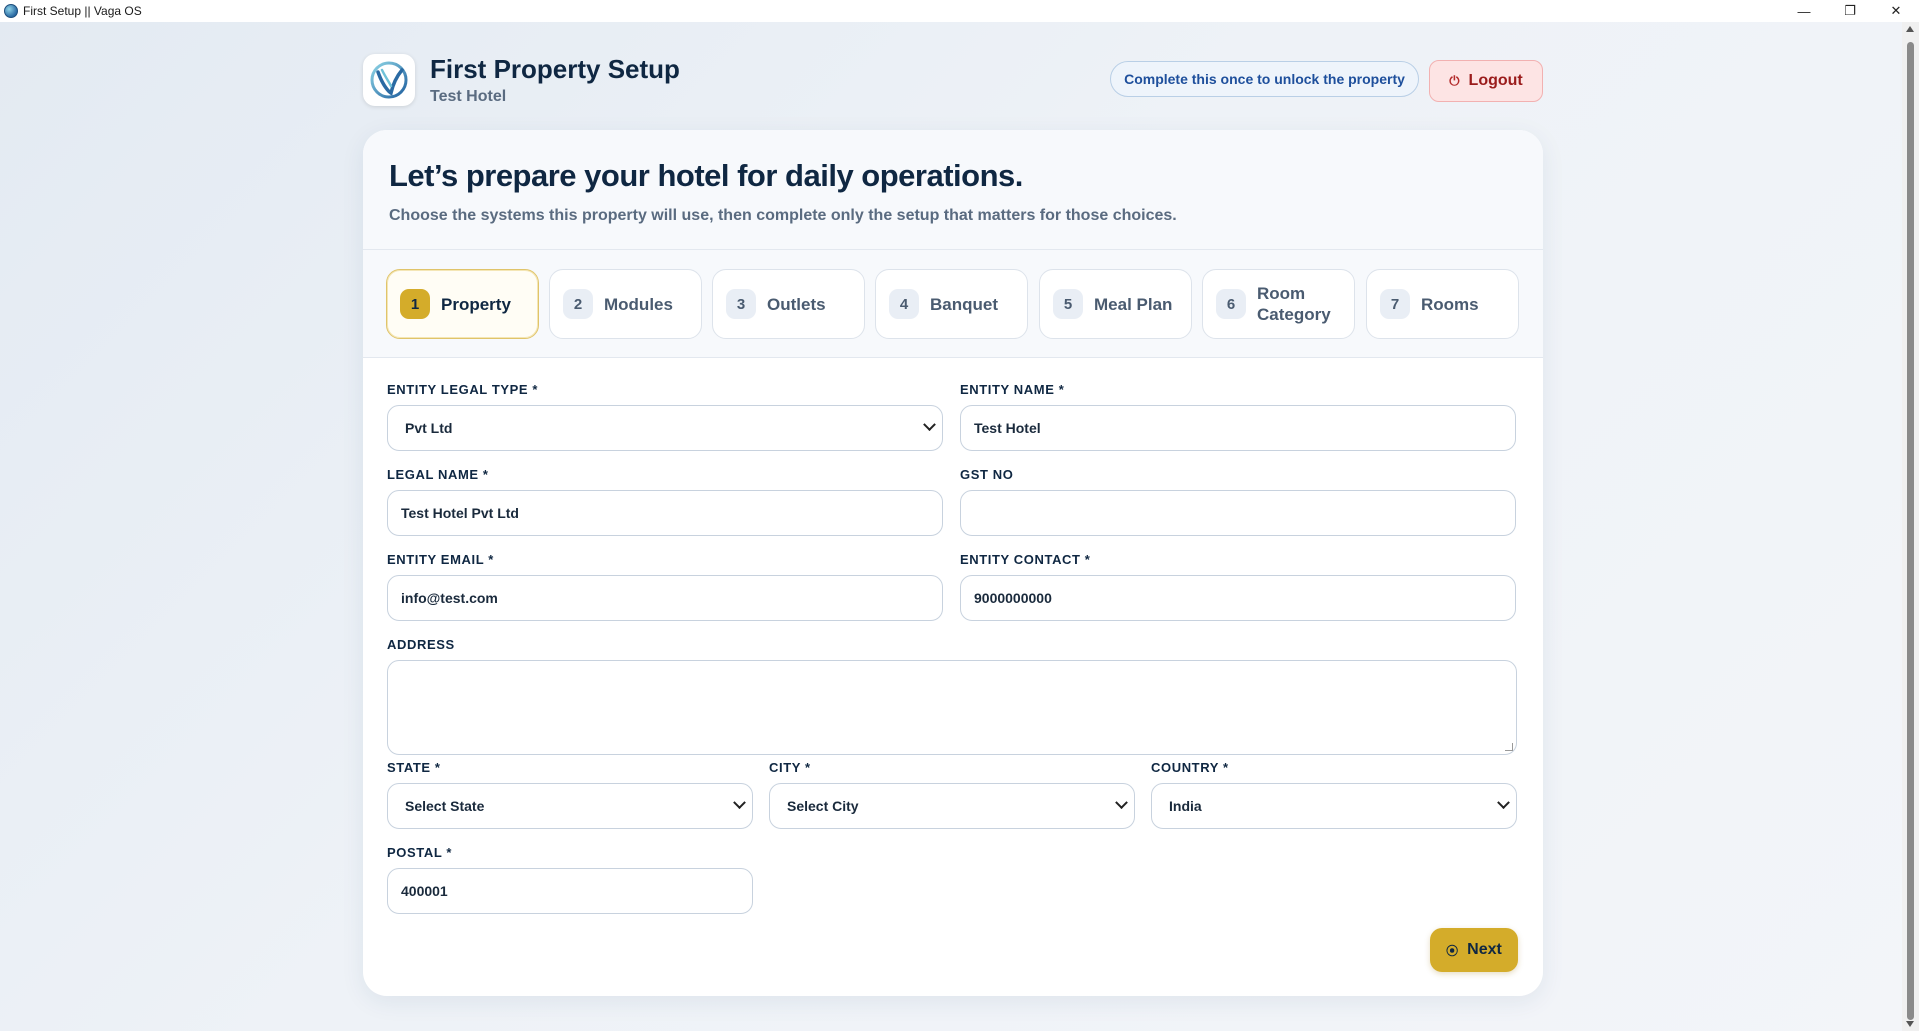 The height and width of the screenshot is (1031, 1919). I want to click on maximize-icon: ❐, so click(1850, 11).